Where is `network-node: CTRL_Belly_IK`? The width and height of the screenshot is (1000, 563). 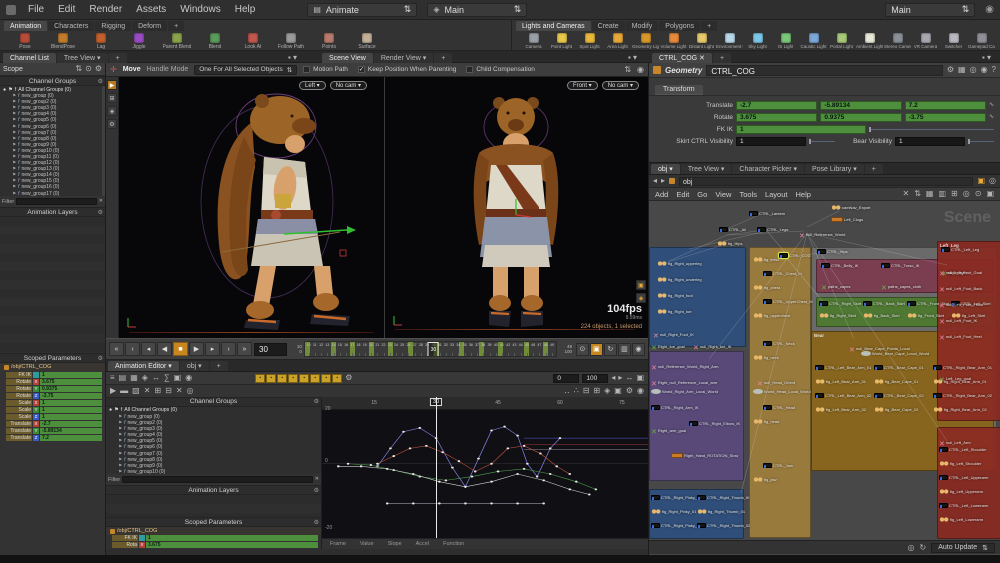
network-node: CTRL_Belly_IK is located at coordinates (839, 265).